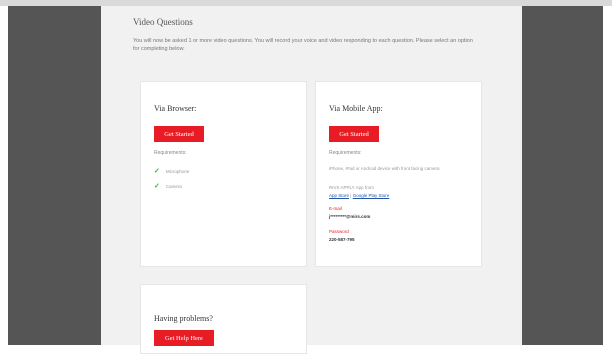 The image size is (612, 354). What do you see at coordinates (342, 239) in the screenshot?
I see `password-value: 220-587-795` at bounding box center [342, 239].